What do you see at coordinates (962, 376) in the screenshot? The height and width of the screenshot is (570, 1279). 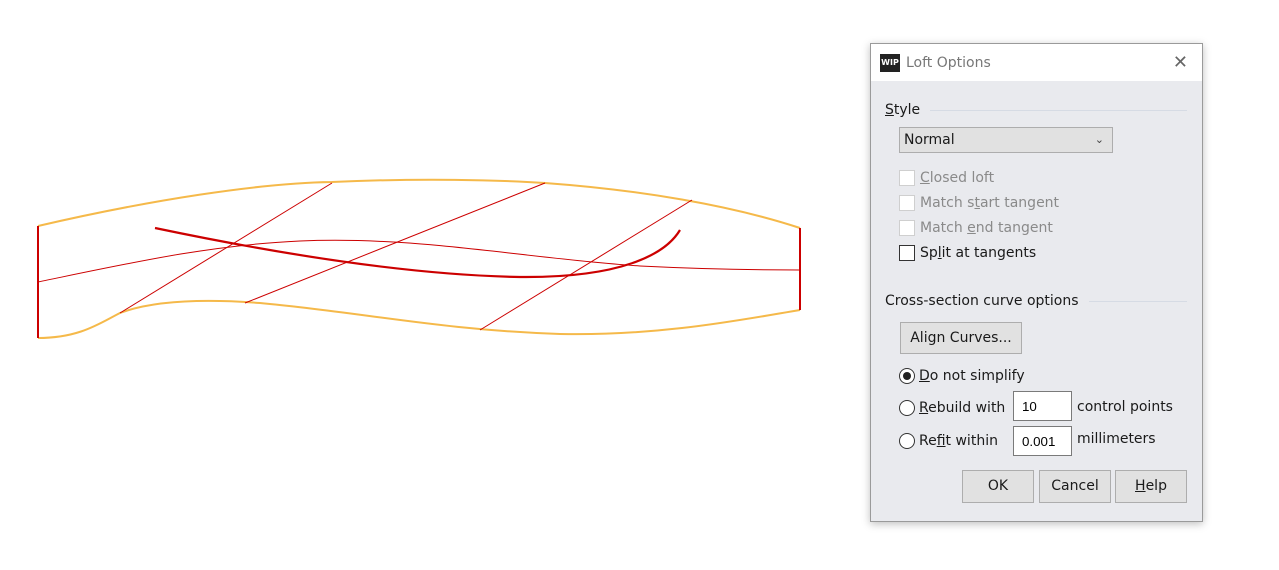 I see `do-not-simplify-radio: Do not simplify` at bounding box center [962, 376].